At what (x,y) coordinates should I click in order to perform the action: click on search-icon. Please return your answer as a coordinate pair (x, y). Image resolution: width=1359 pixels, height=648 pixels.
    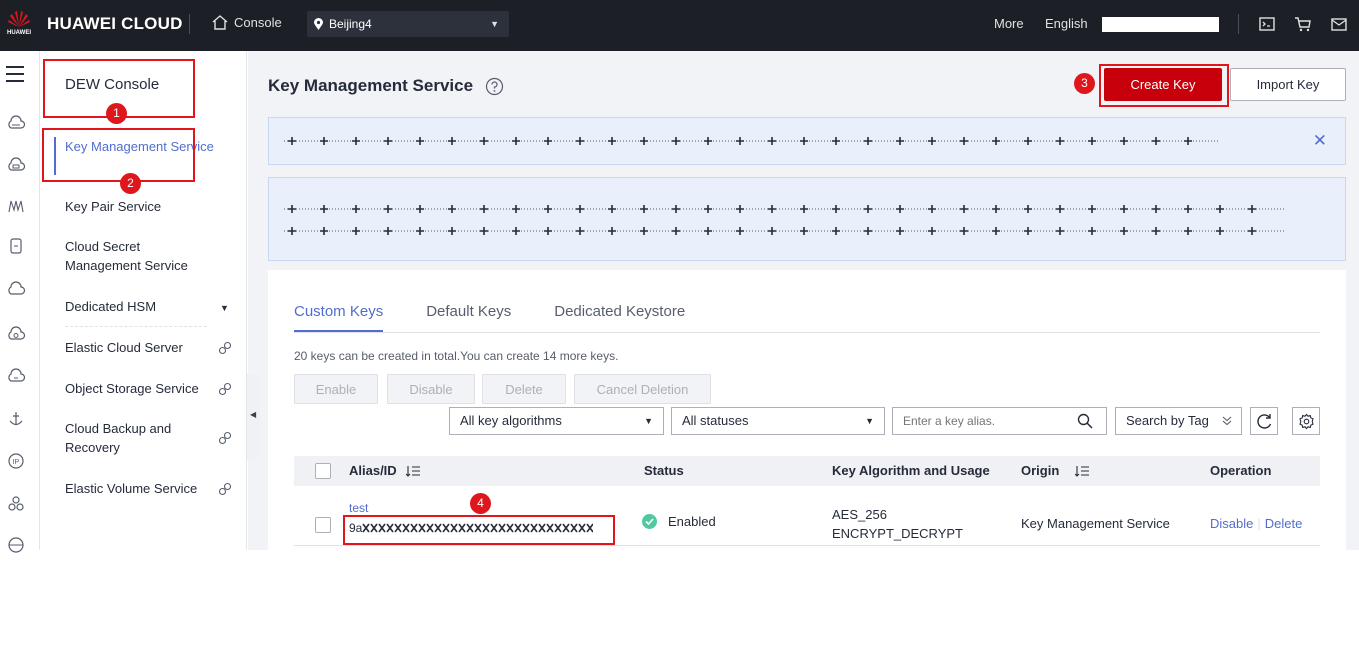
    Looking at the image, I should click on (1085, 421).